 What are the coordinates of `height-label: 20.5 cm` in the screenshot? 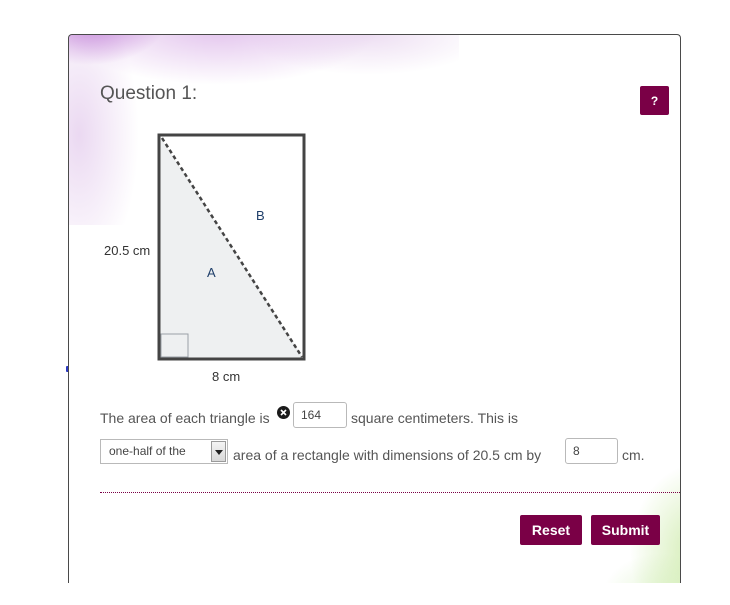 It's located at (127, 250).